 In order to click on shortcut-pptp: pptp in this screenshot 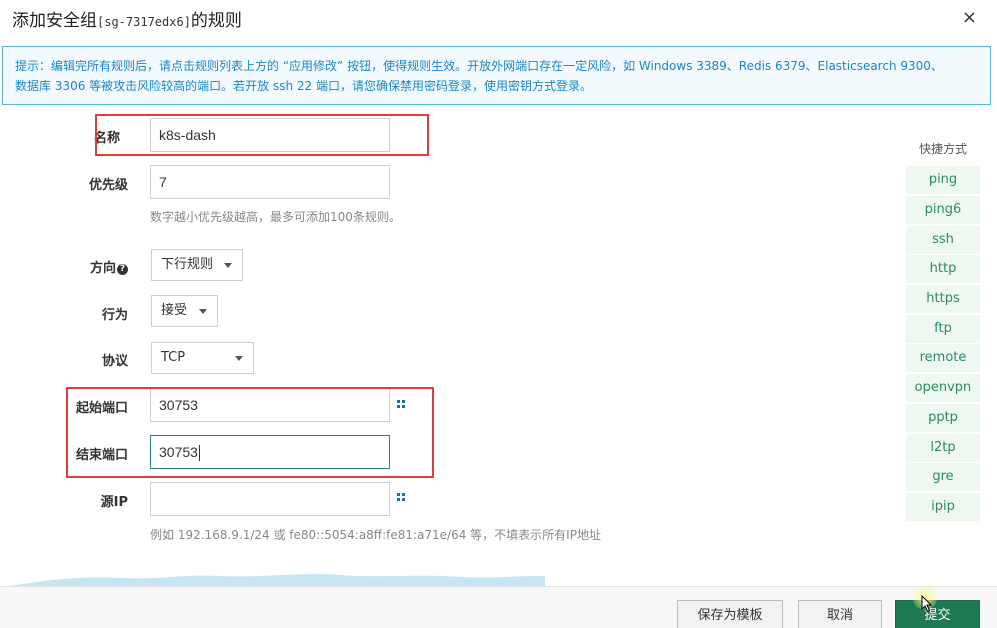, I will do `click(943, 418)`.